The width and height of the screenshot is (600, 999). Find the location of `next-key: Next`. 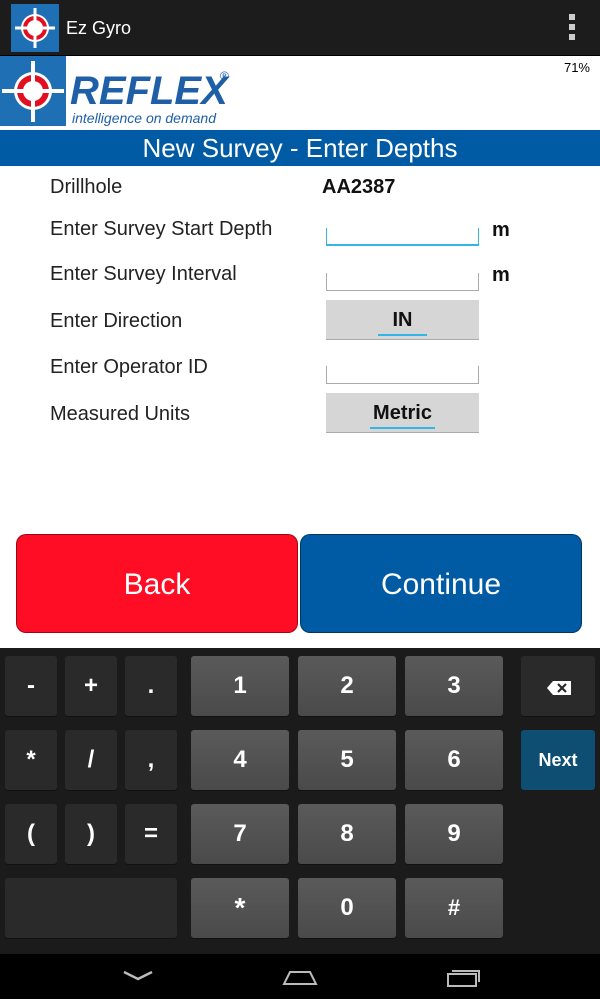

next-key: Next is located at coordinates (558, 760).